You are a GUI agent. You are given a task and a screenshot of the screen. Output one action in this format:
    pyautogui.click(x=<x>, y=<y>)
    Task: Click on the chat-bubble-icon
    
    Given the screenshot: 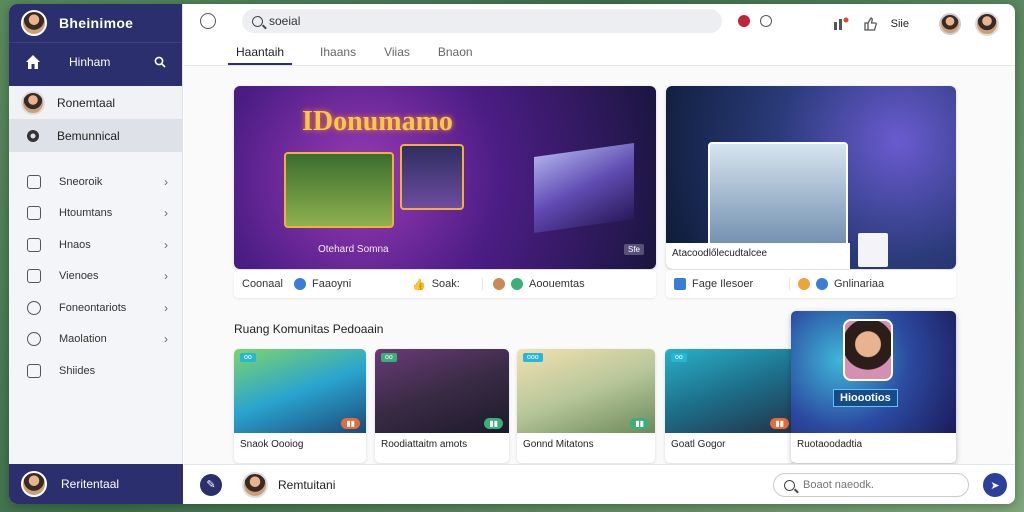 What is the action you would take?
    pyautogui.click(x=766, y=21)
    